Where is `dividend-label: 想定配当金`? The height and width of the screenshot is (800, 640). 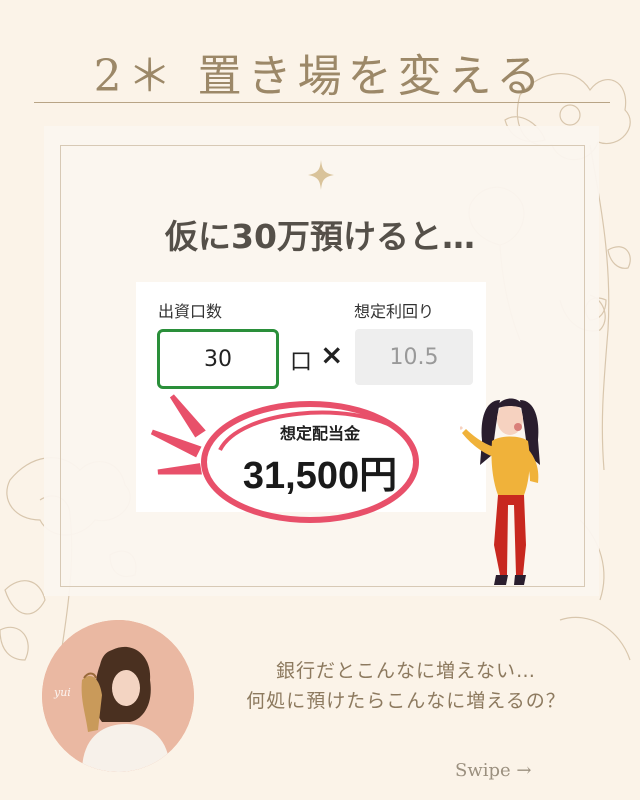 dividend-label: 想定配当金 is located at coordinates (319, 433).